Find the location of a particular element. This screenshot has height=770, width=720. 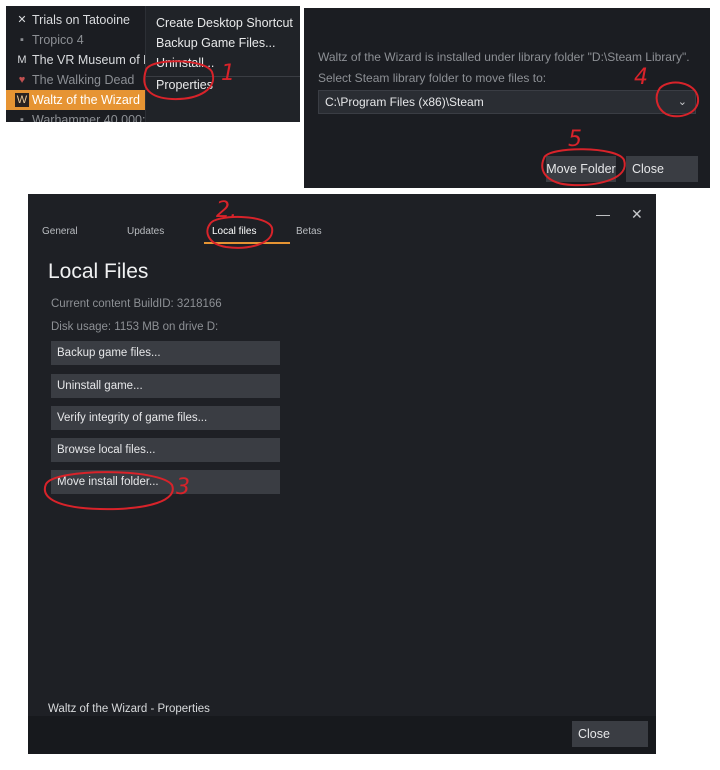

game-label: Tropico 4 is located at coordinates (58, 40).